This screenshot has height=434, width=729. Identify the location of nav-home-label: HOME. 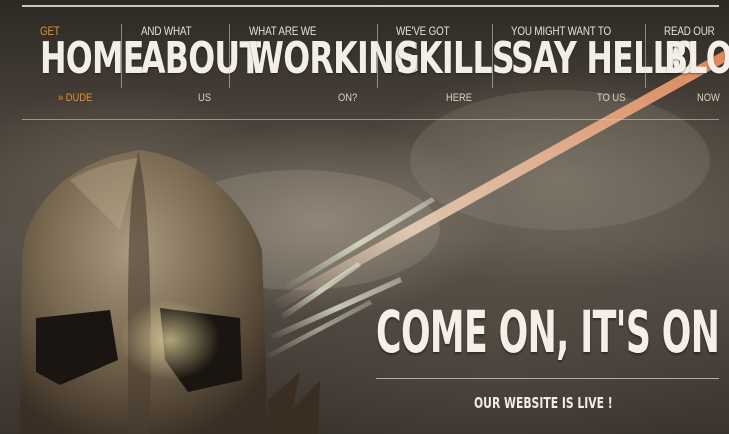
(92, 58).